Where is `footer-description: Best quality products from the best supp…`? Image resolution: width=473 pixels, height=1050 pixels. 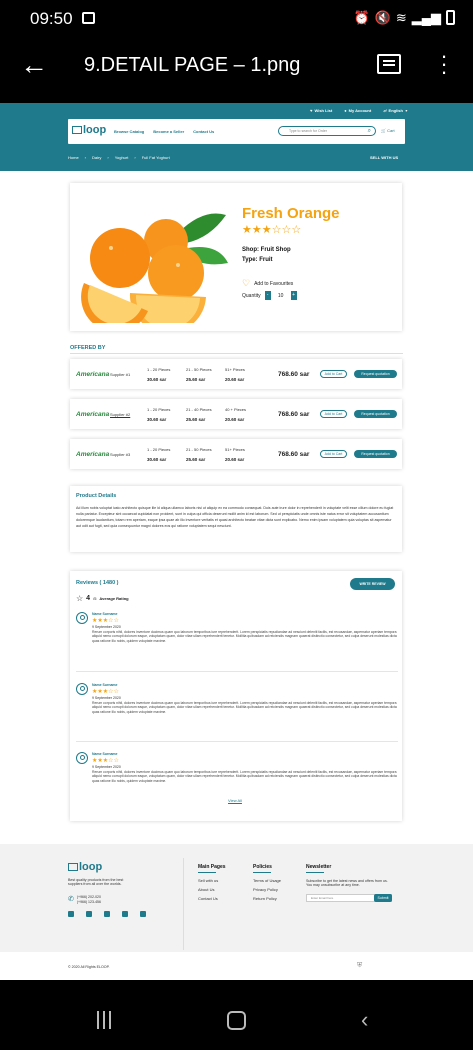 footer-description: Best quality products from the best supp… is located at coordinates (96, 882).